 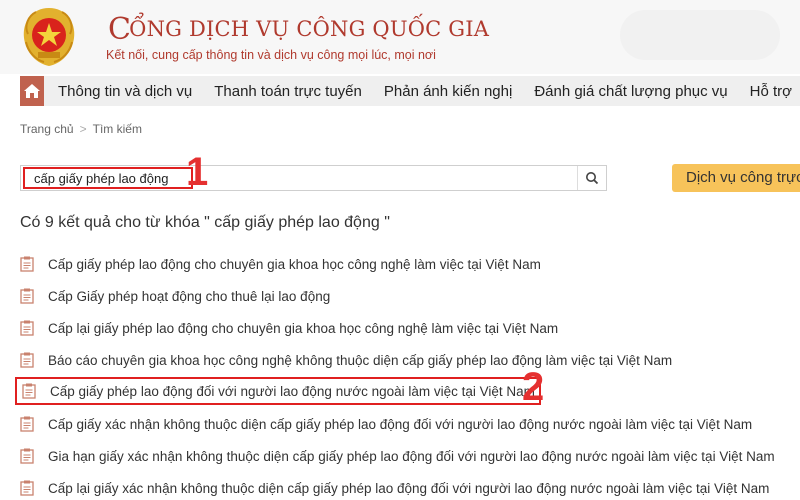 What do you see at coordinates (448, 91) in the screenshot?
I see `nav-item-feedback: Phản ánh kiến nghị` at bounding box center [448, 91].